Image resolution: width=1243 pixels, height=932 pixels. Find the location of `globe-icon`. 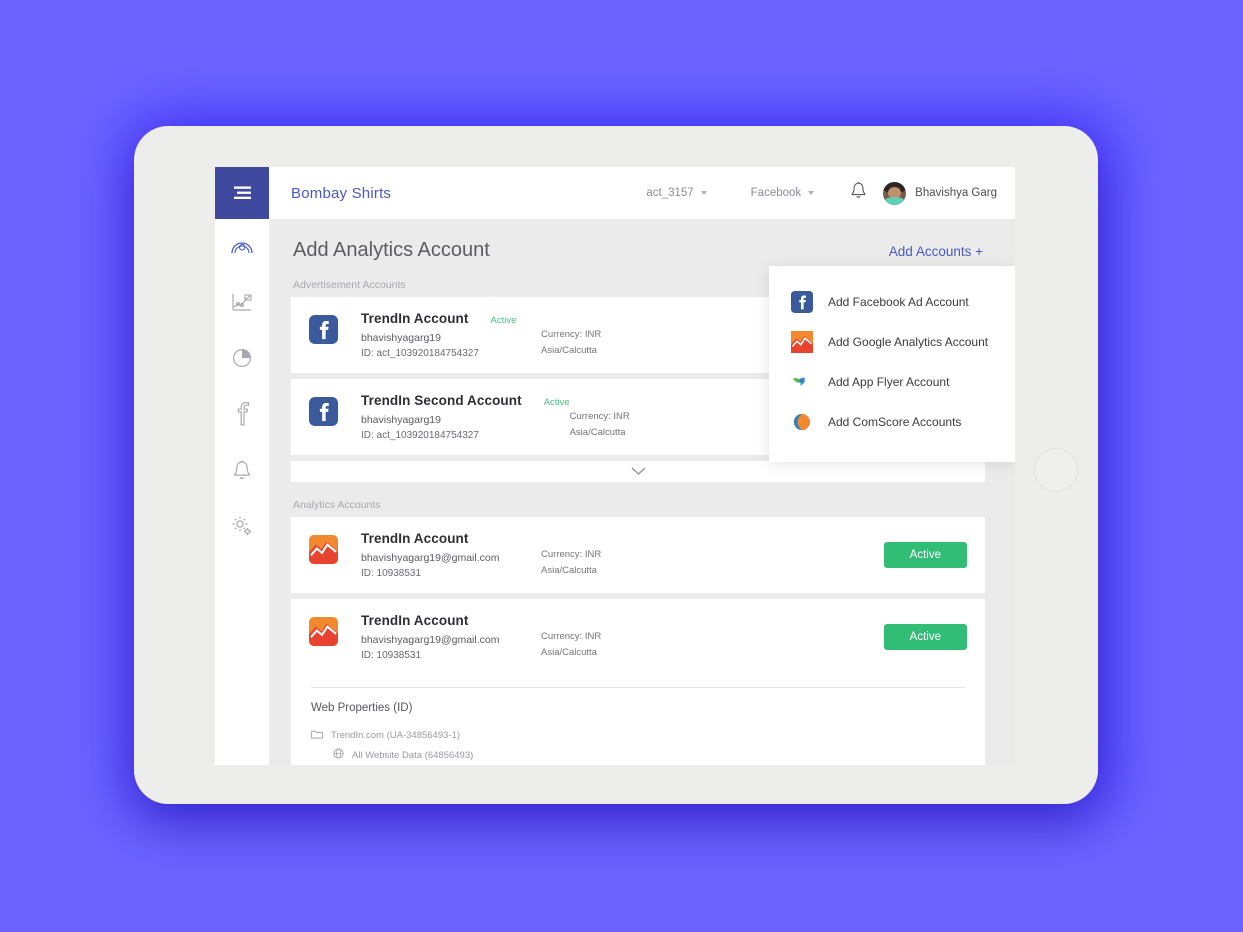

globe-icon is located at coordinates (338, 755).